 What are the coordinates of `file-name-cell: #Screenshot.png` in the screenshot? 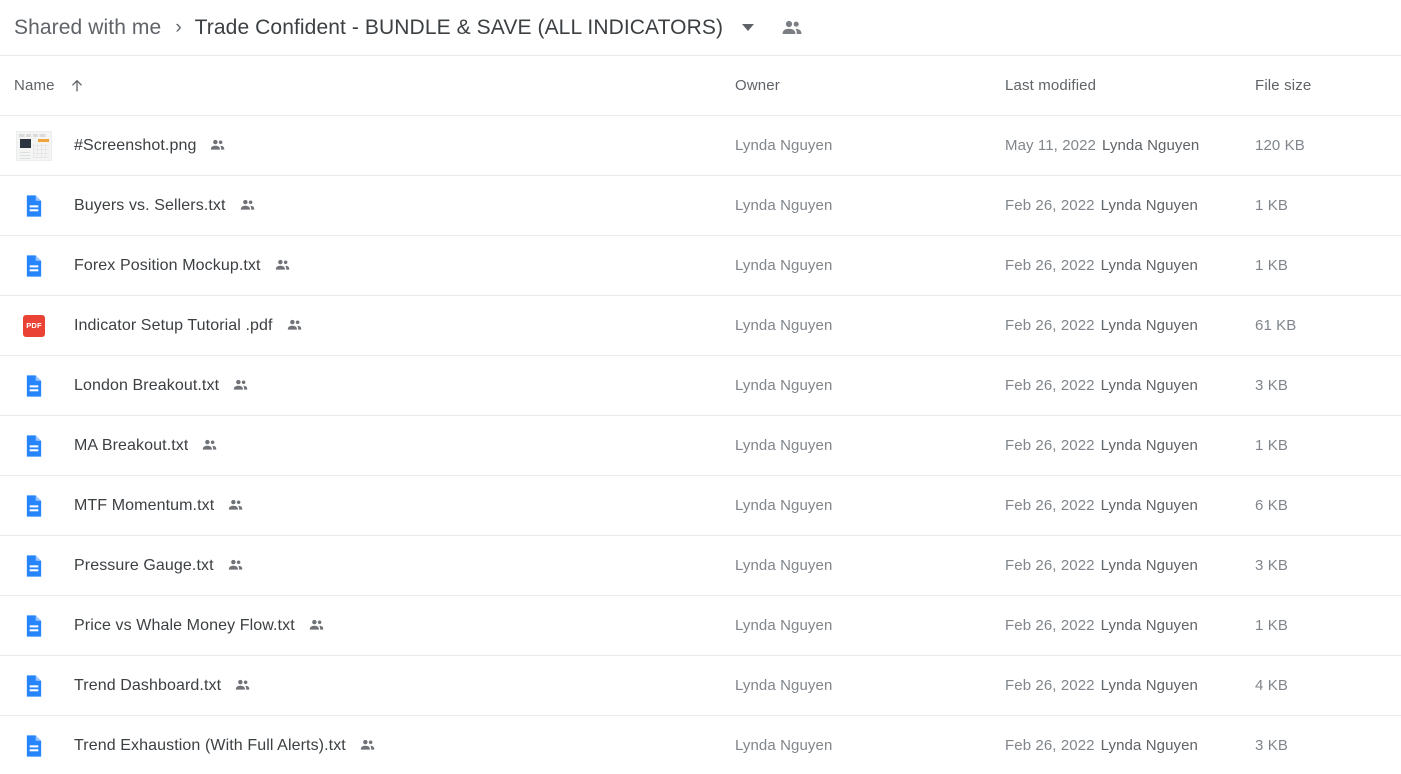 It's located at (367, 146).